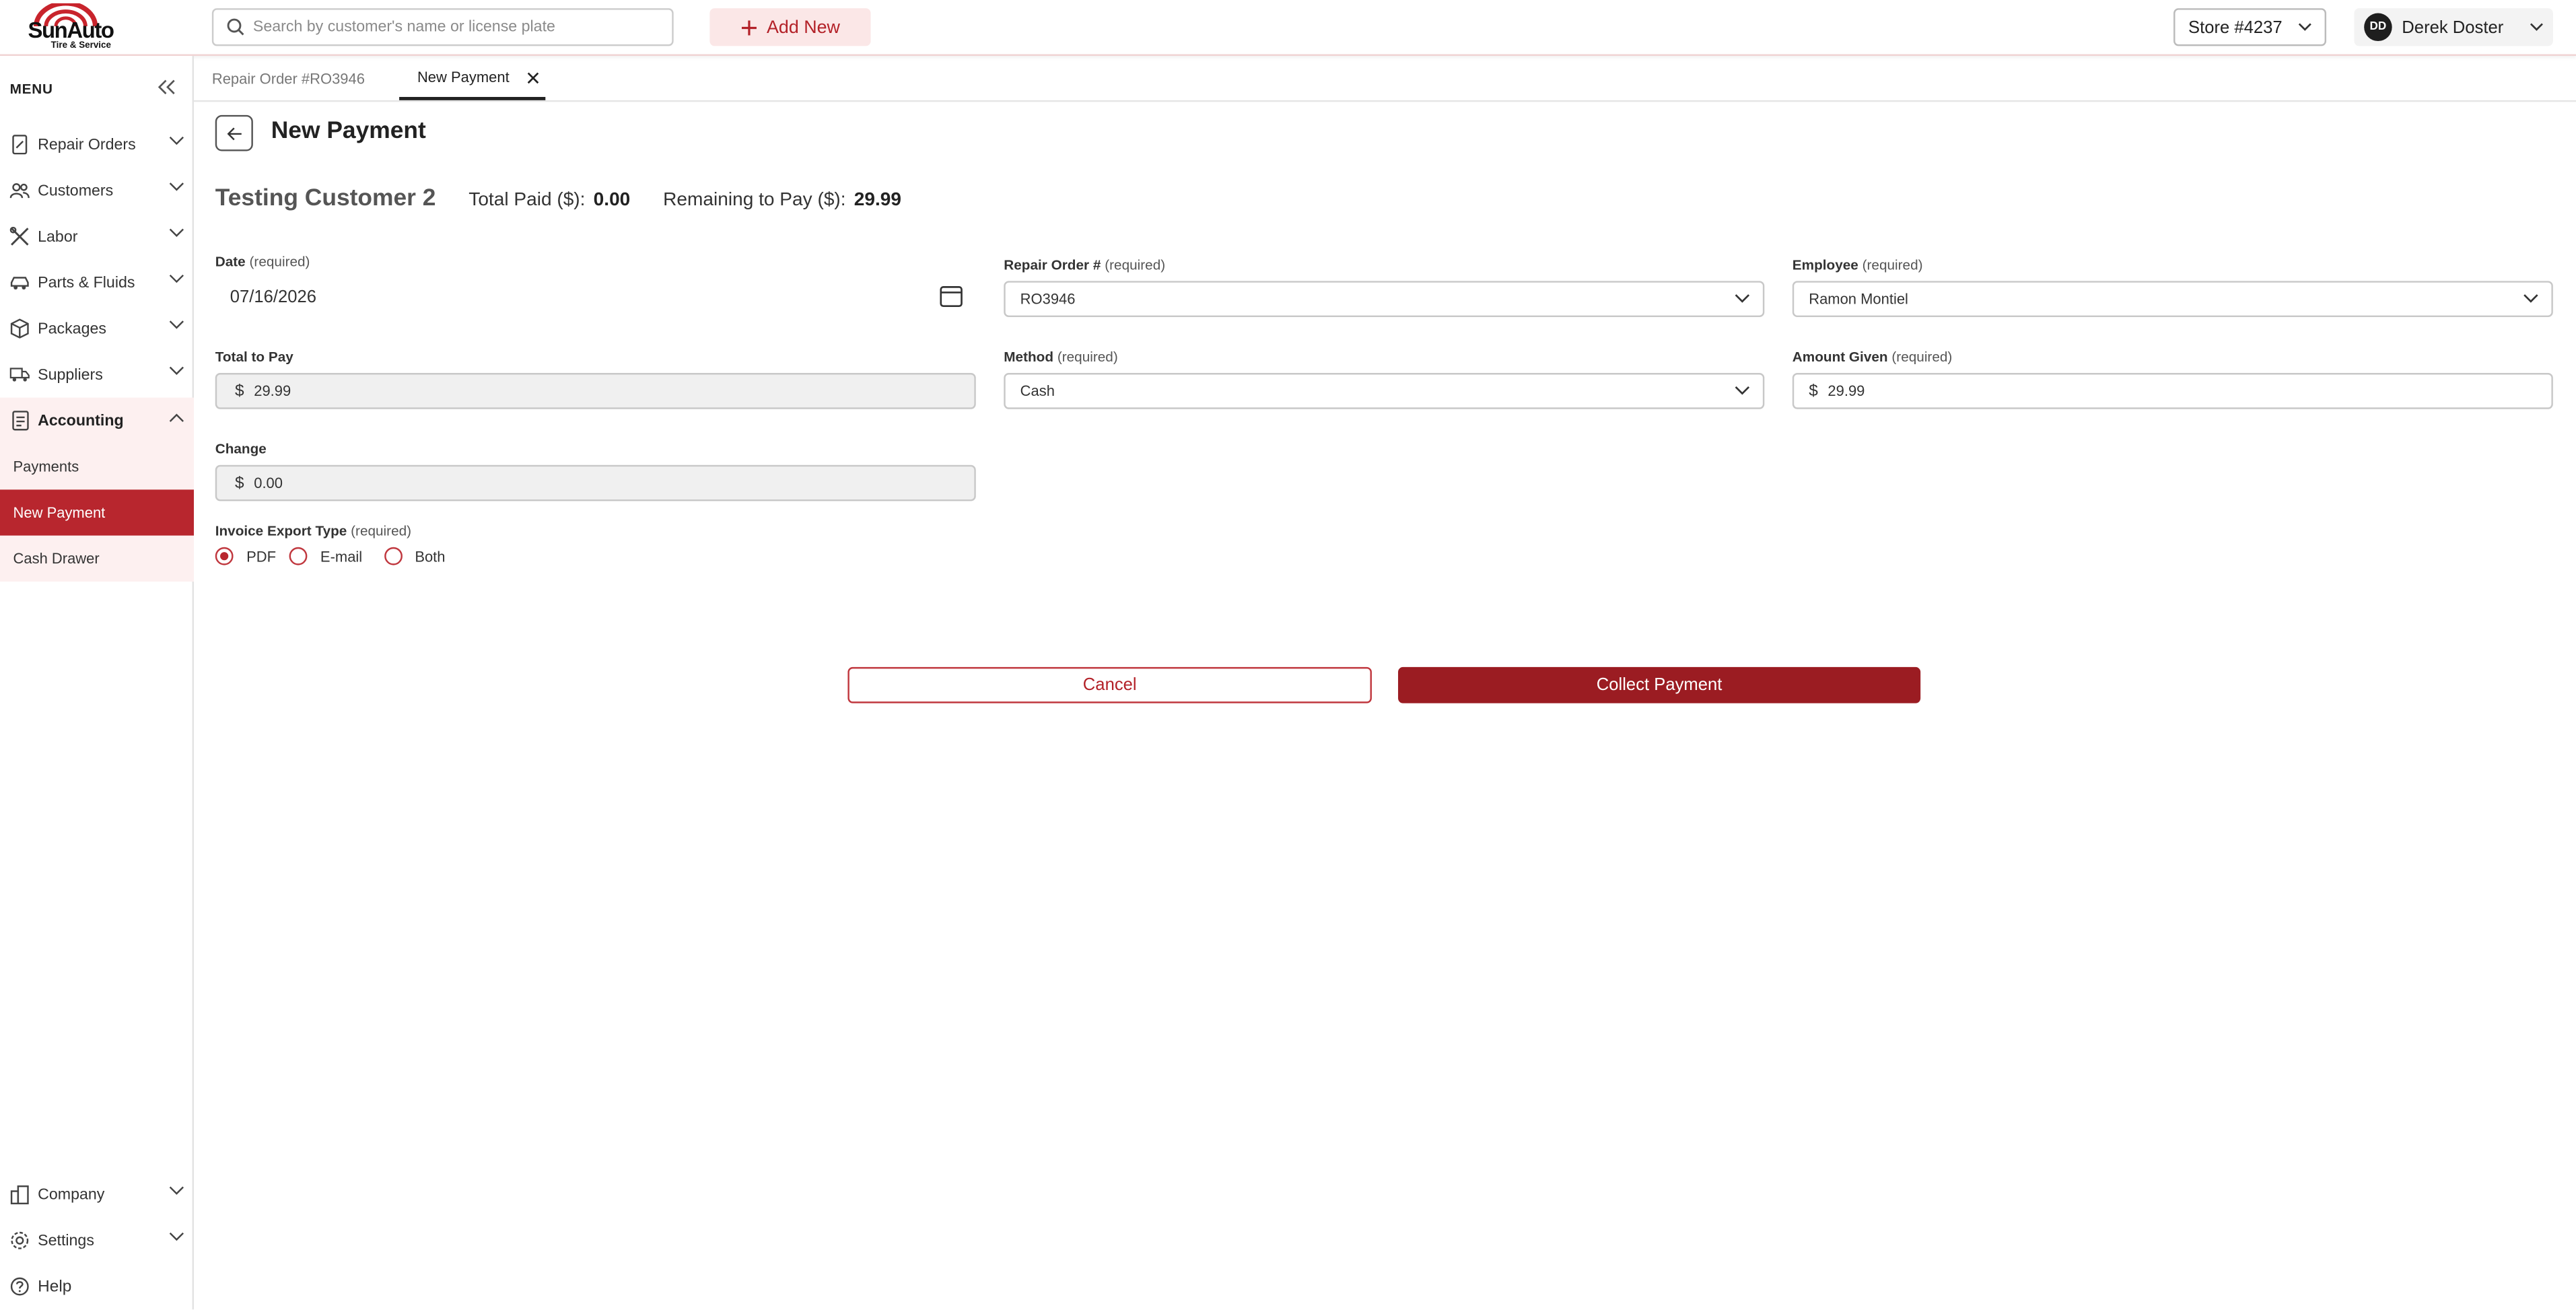 This screenshot has height=1310, width=2576. I want to click on radio-both, so click(392, 556).